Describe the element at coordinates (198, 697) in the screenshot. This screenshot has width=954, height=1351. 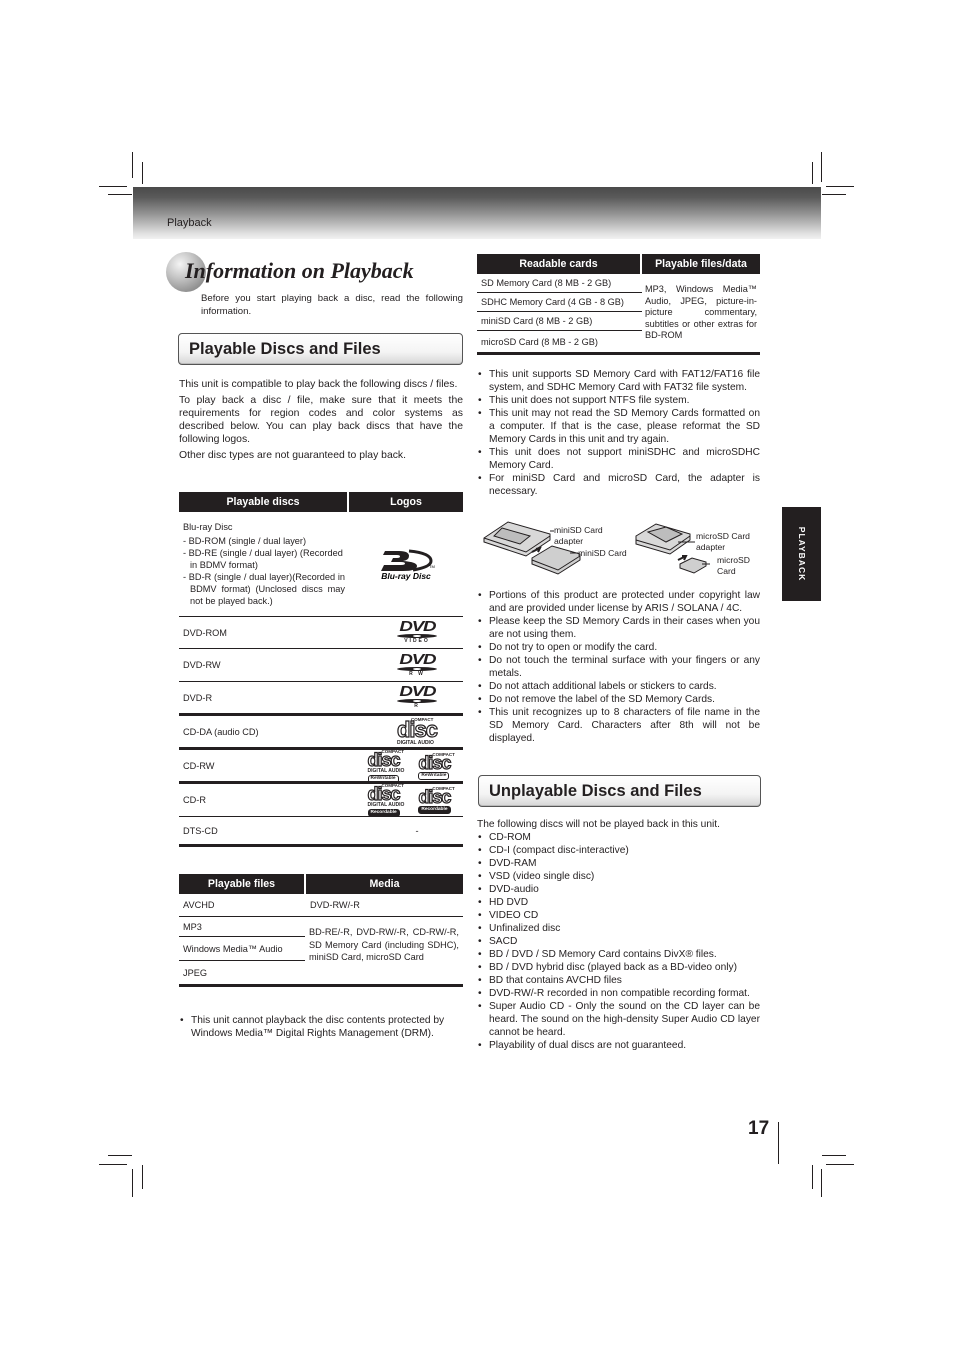
I see `disc-name: DVD-R` at that location.